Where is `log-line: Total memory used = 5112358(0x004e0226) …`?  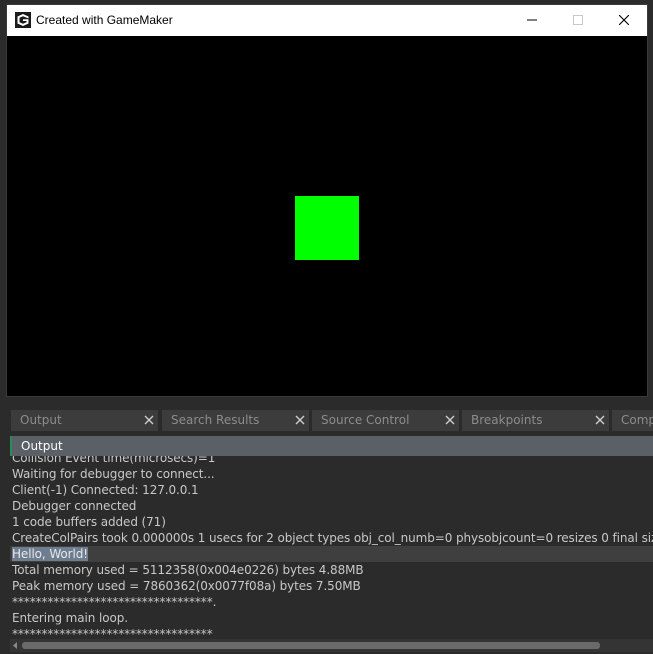
log-line: Total memory used = 5112358(0x004e0226) … is located at coordinates (188, 570).